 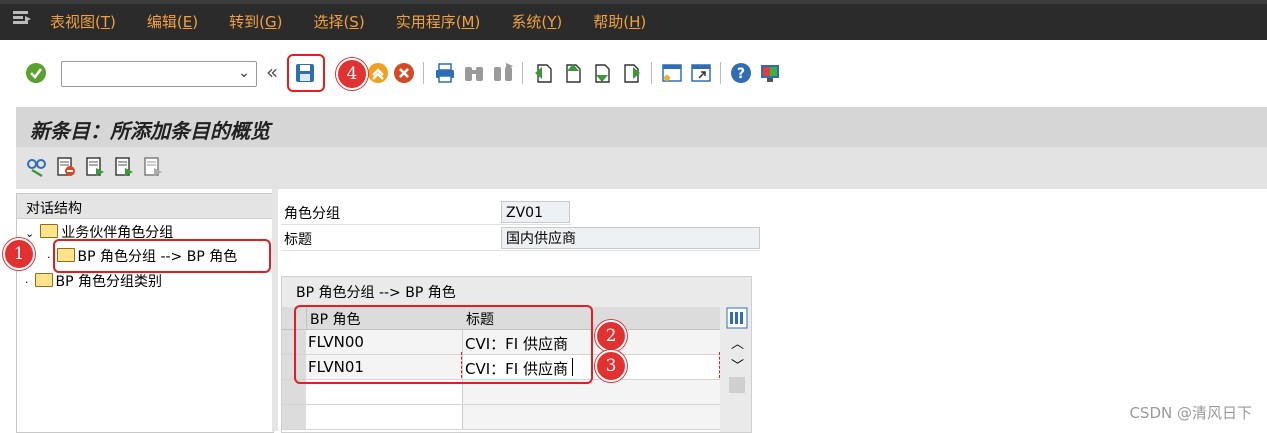 I want to click on role-group-label: 角色分组, so click(x=312, y=214).